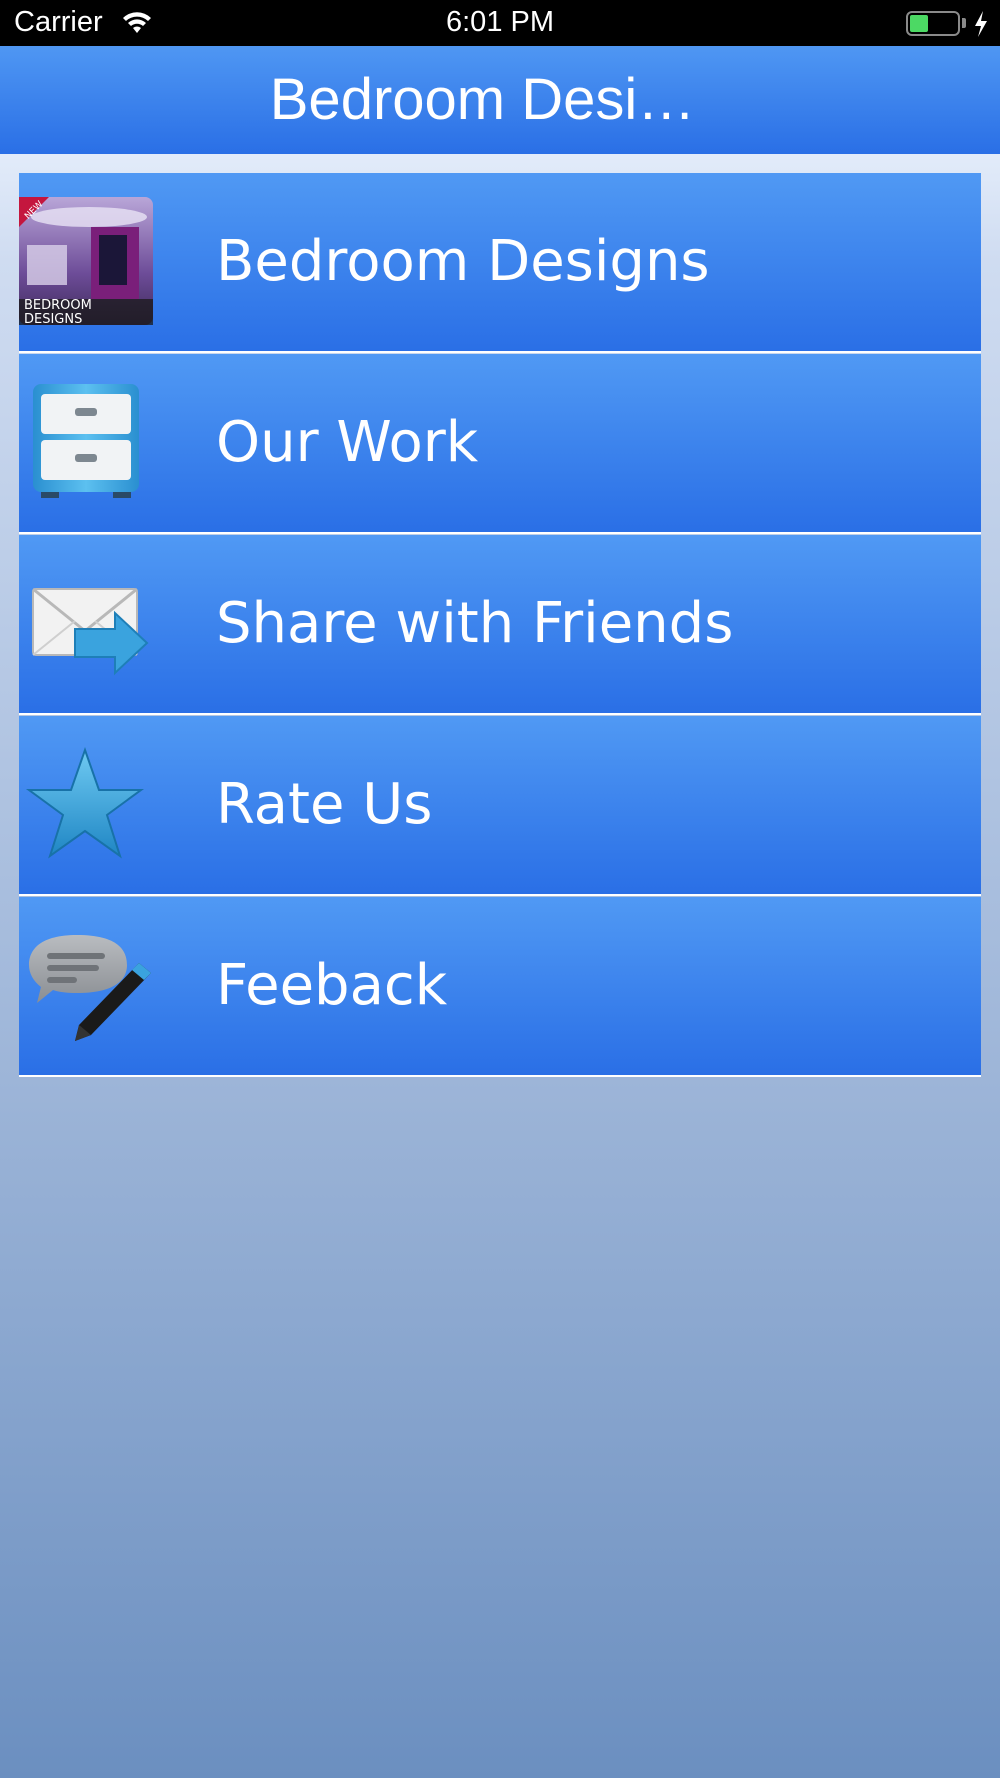 Image resolution: width=1000 pixels, height=1778 pixels. Describe the element at coordinates (500, 444) in the screenshot. I see `menu-item-our-work: Our Work` at that location.